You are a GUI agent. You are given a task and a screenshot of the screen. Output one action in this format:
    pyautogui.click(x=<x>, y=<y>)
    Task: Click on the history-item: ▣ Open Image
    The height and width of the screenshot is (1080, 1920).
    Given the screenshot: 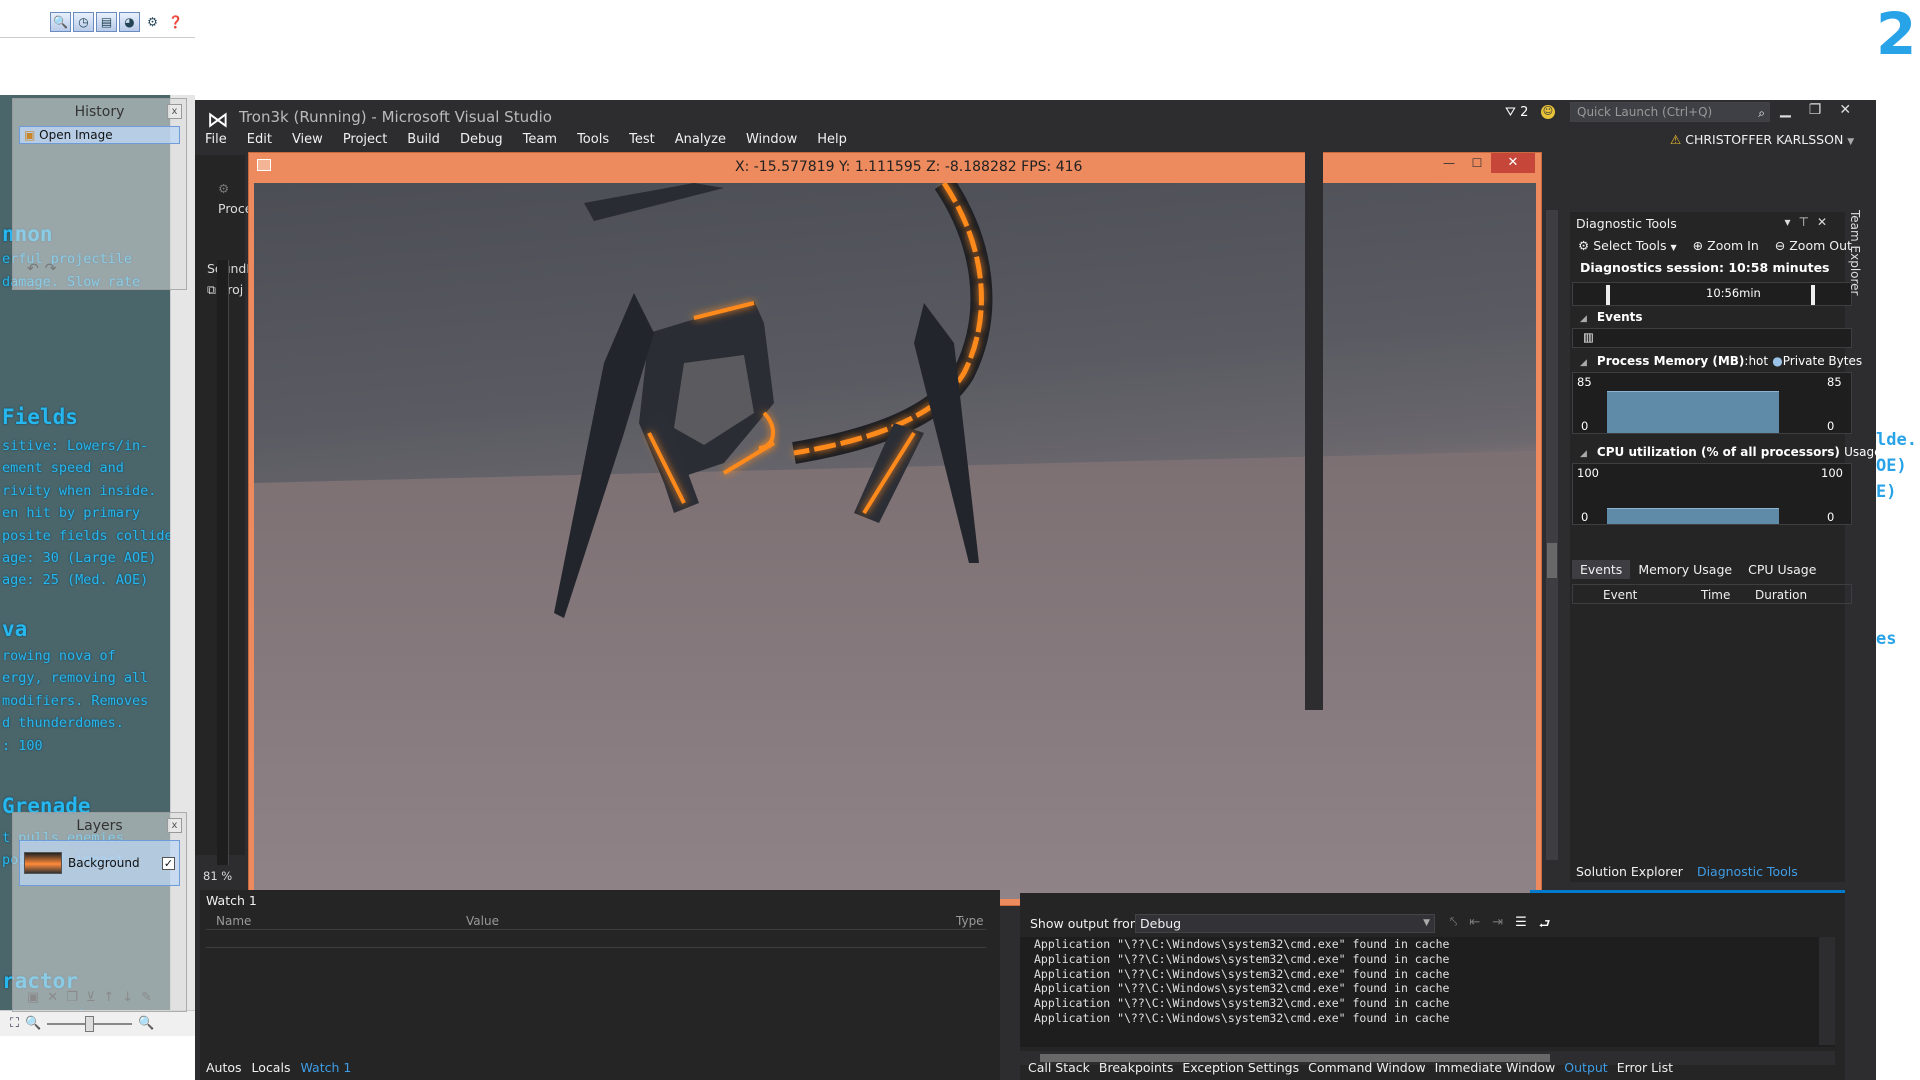 What is the action you would take?
    pyautogui.click(x=99, y=135)
    